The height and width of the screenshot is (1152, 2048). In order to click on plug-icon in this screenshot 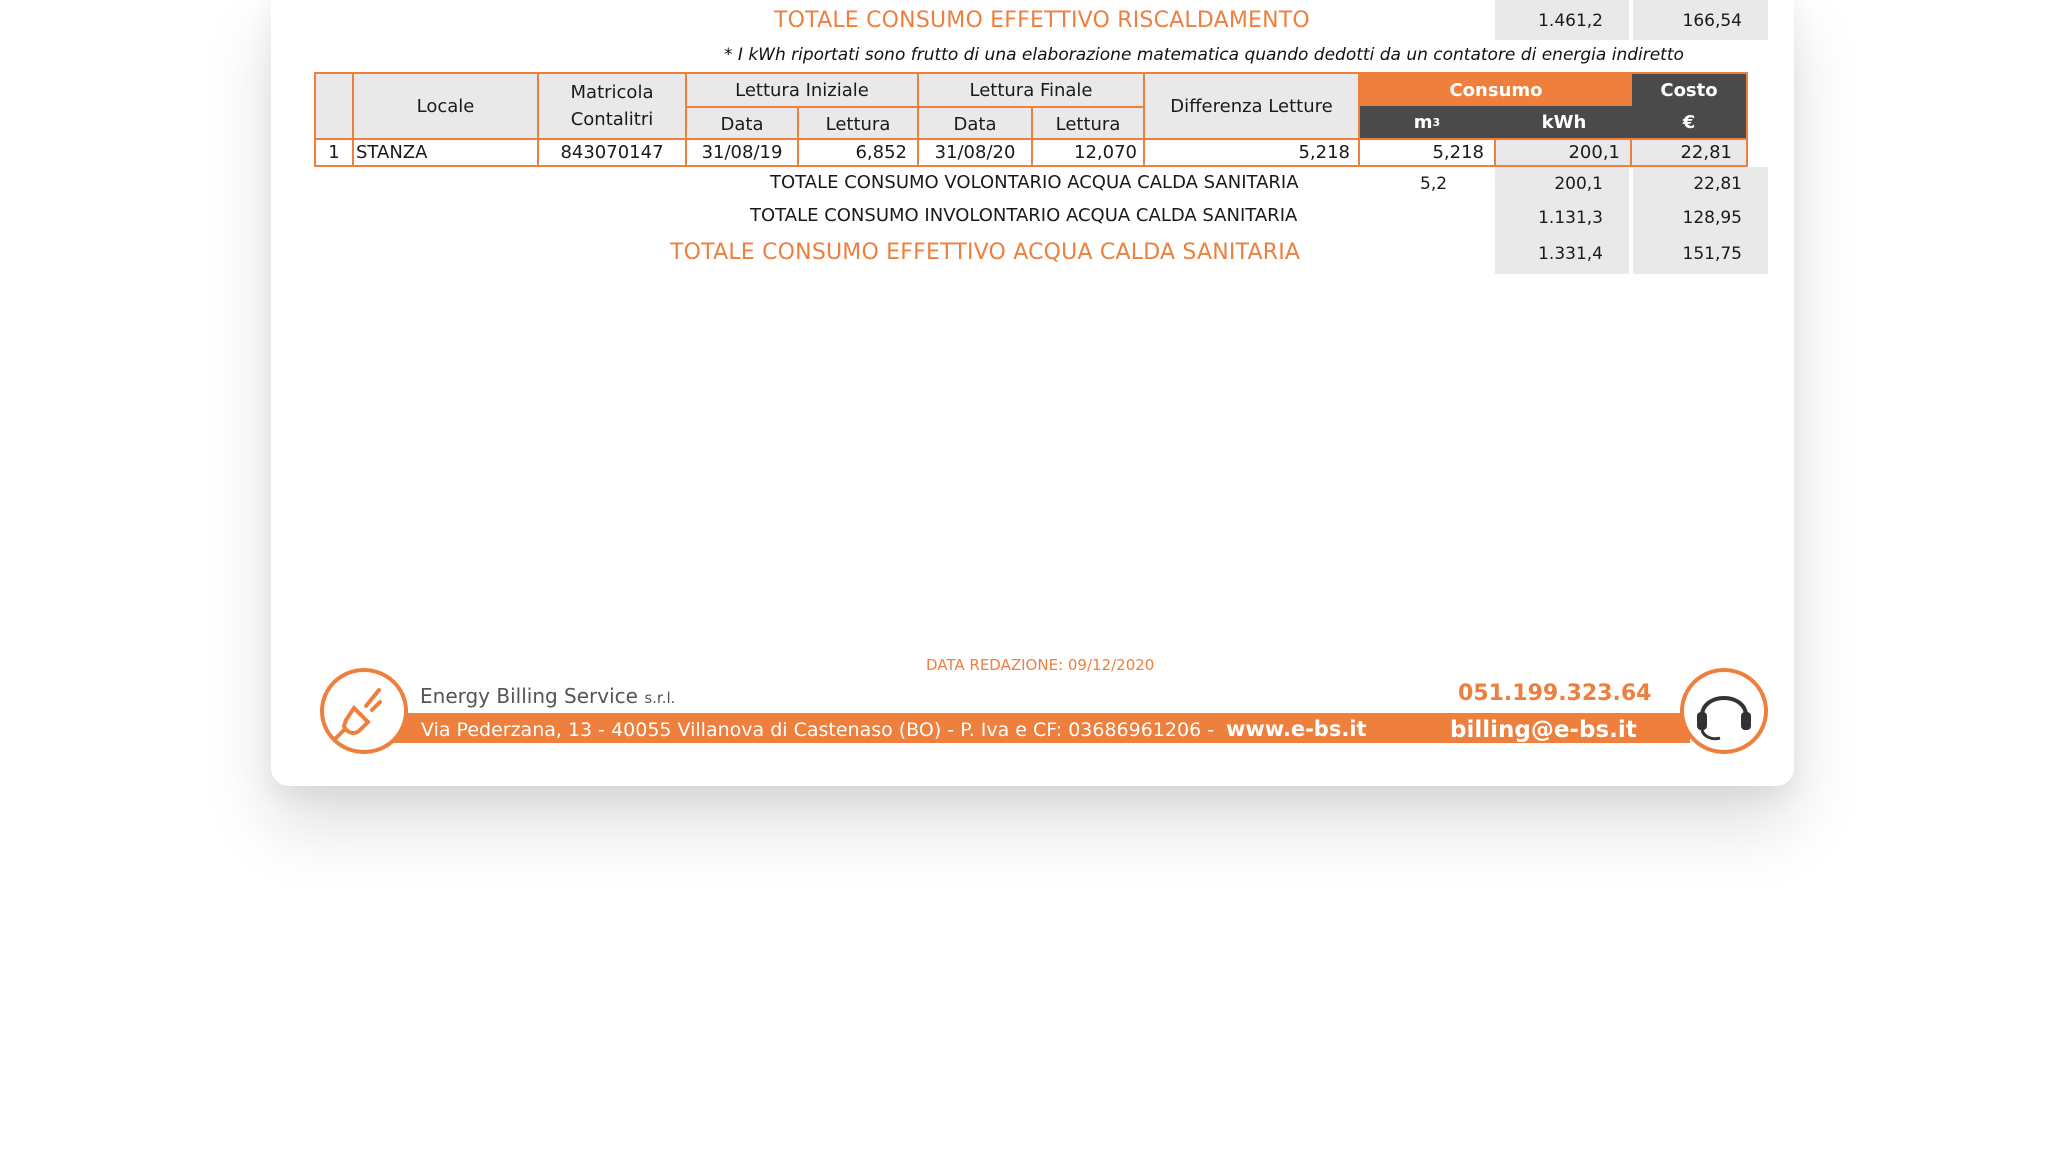, I will do `click(364, 711)`.